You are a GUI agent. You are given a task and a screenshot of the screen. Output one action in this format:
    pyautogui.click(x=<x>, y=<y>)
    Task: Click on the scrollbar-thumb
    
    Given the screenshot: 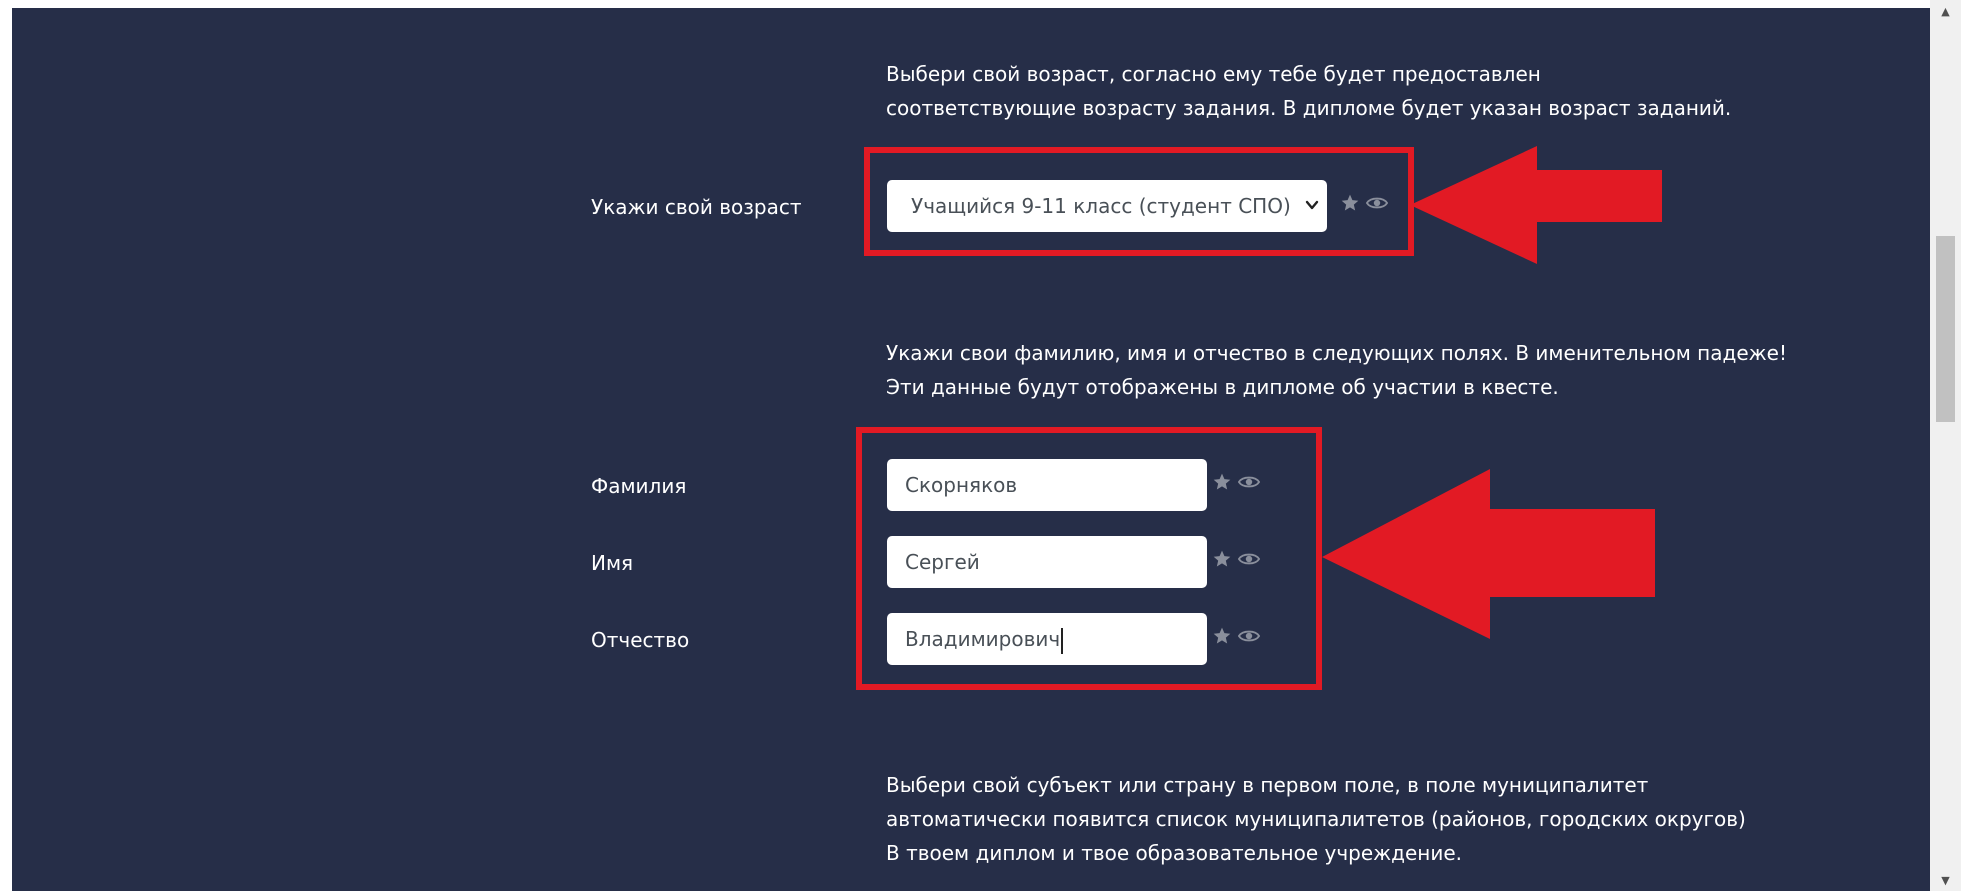 What is the action you would take?
    pyautogui.click(x=1945, y=329)
    